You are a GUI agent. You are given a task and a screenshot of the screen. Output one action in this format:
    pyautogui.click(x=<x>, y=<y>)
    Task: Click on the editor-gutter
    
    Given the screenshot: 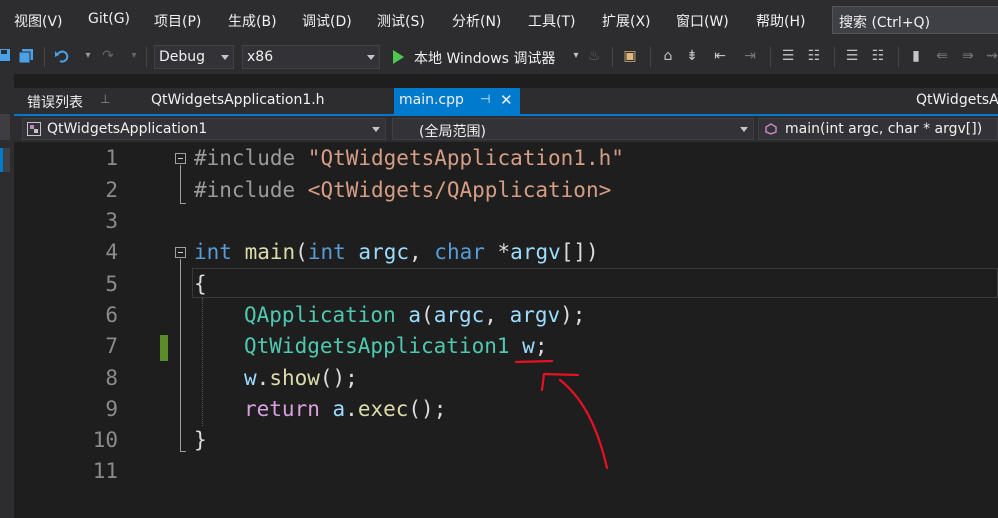 What is the action you would take?
    pyautogui.click(x=34, y=330)
    